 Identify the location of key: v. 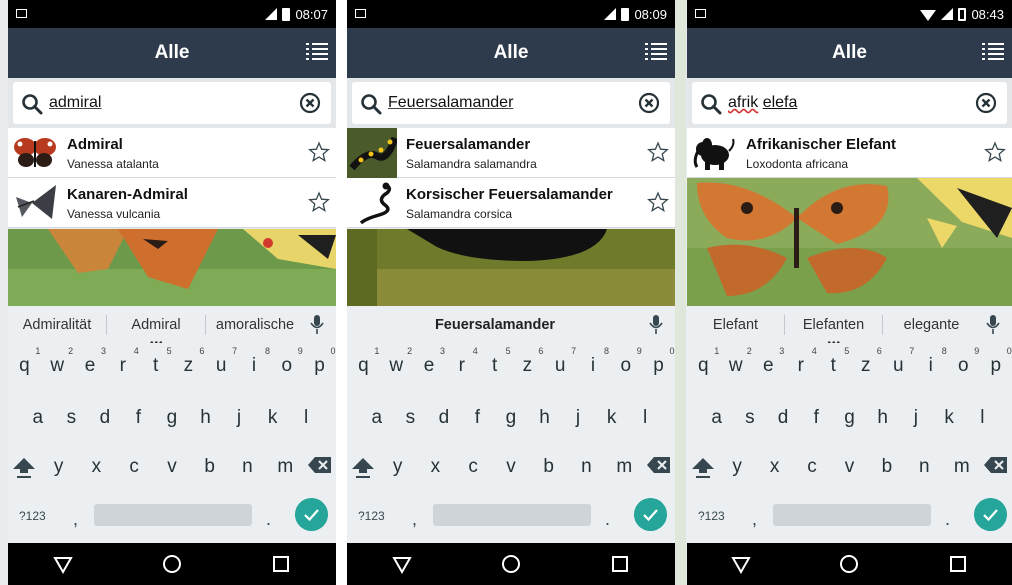
(172, 468).